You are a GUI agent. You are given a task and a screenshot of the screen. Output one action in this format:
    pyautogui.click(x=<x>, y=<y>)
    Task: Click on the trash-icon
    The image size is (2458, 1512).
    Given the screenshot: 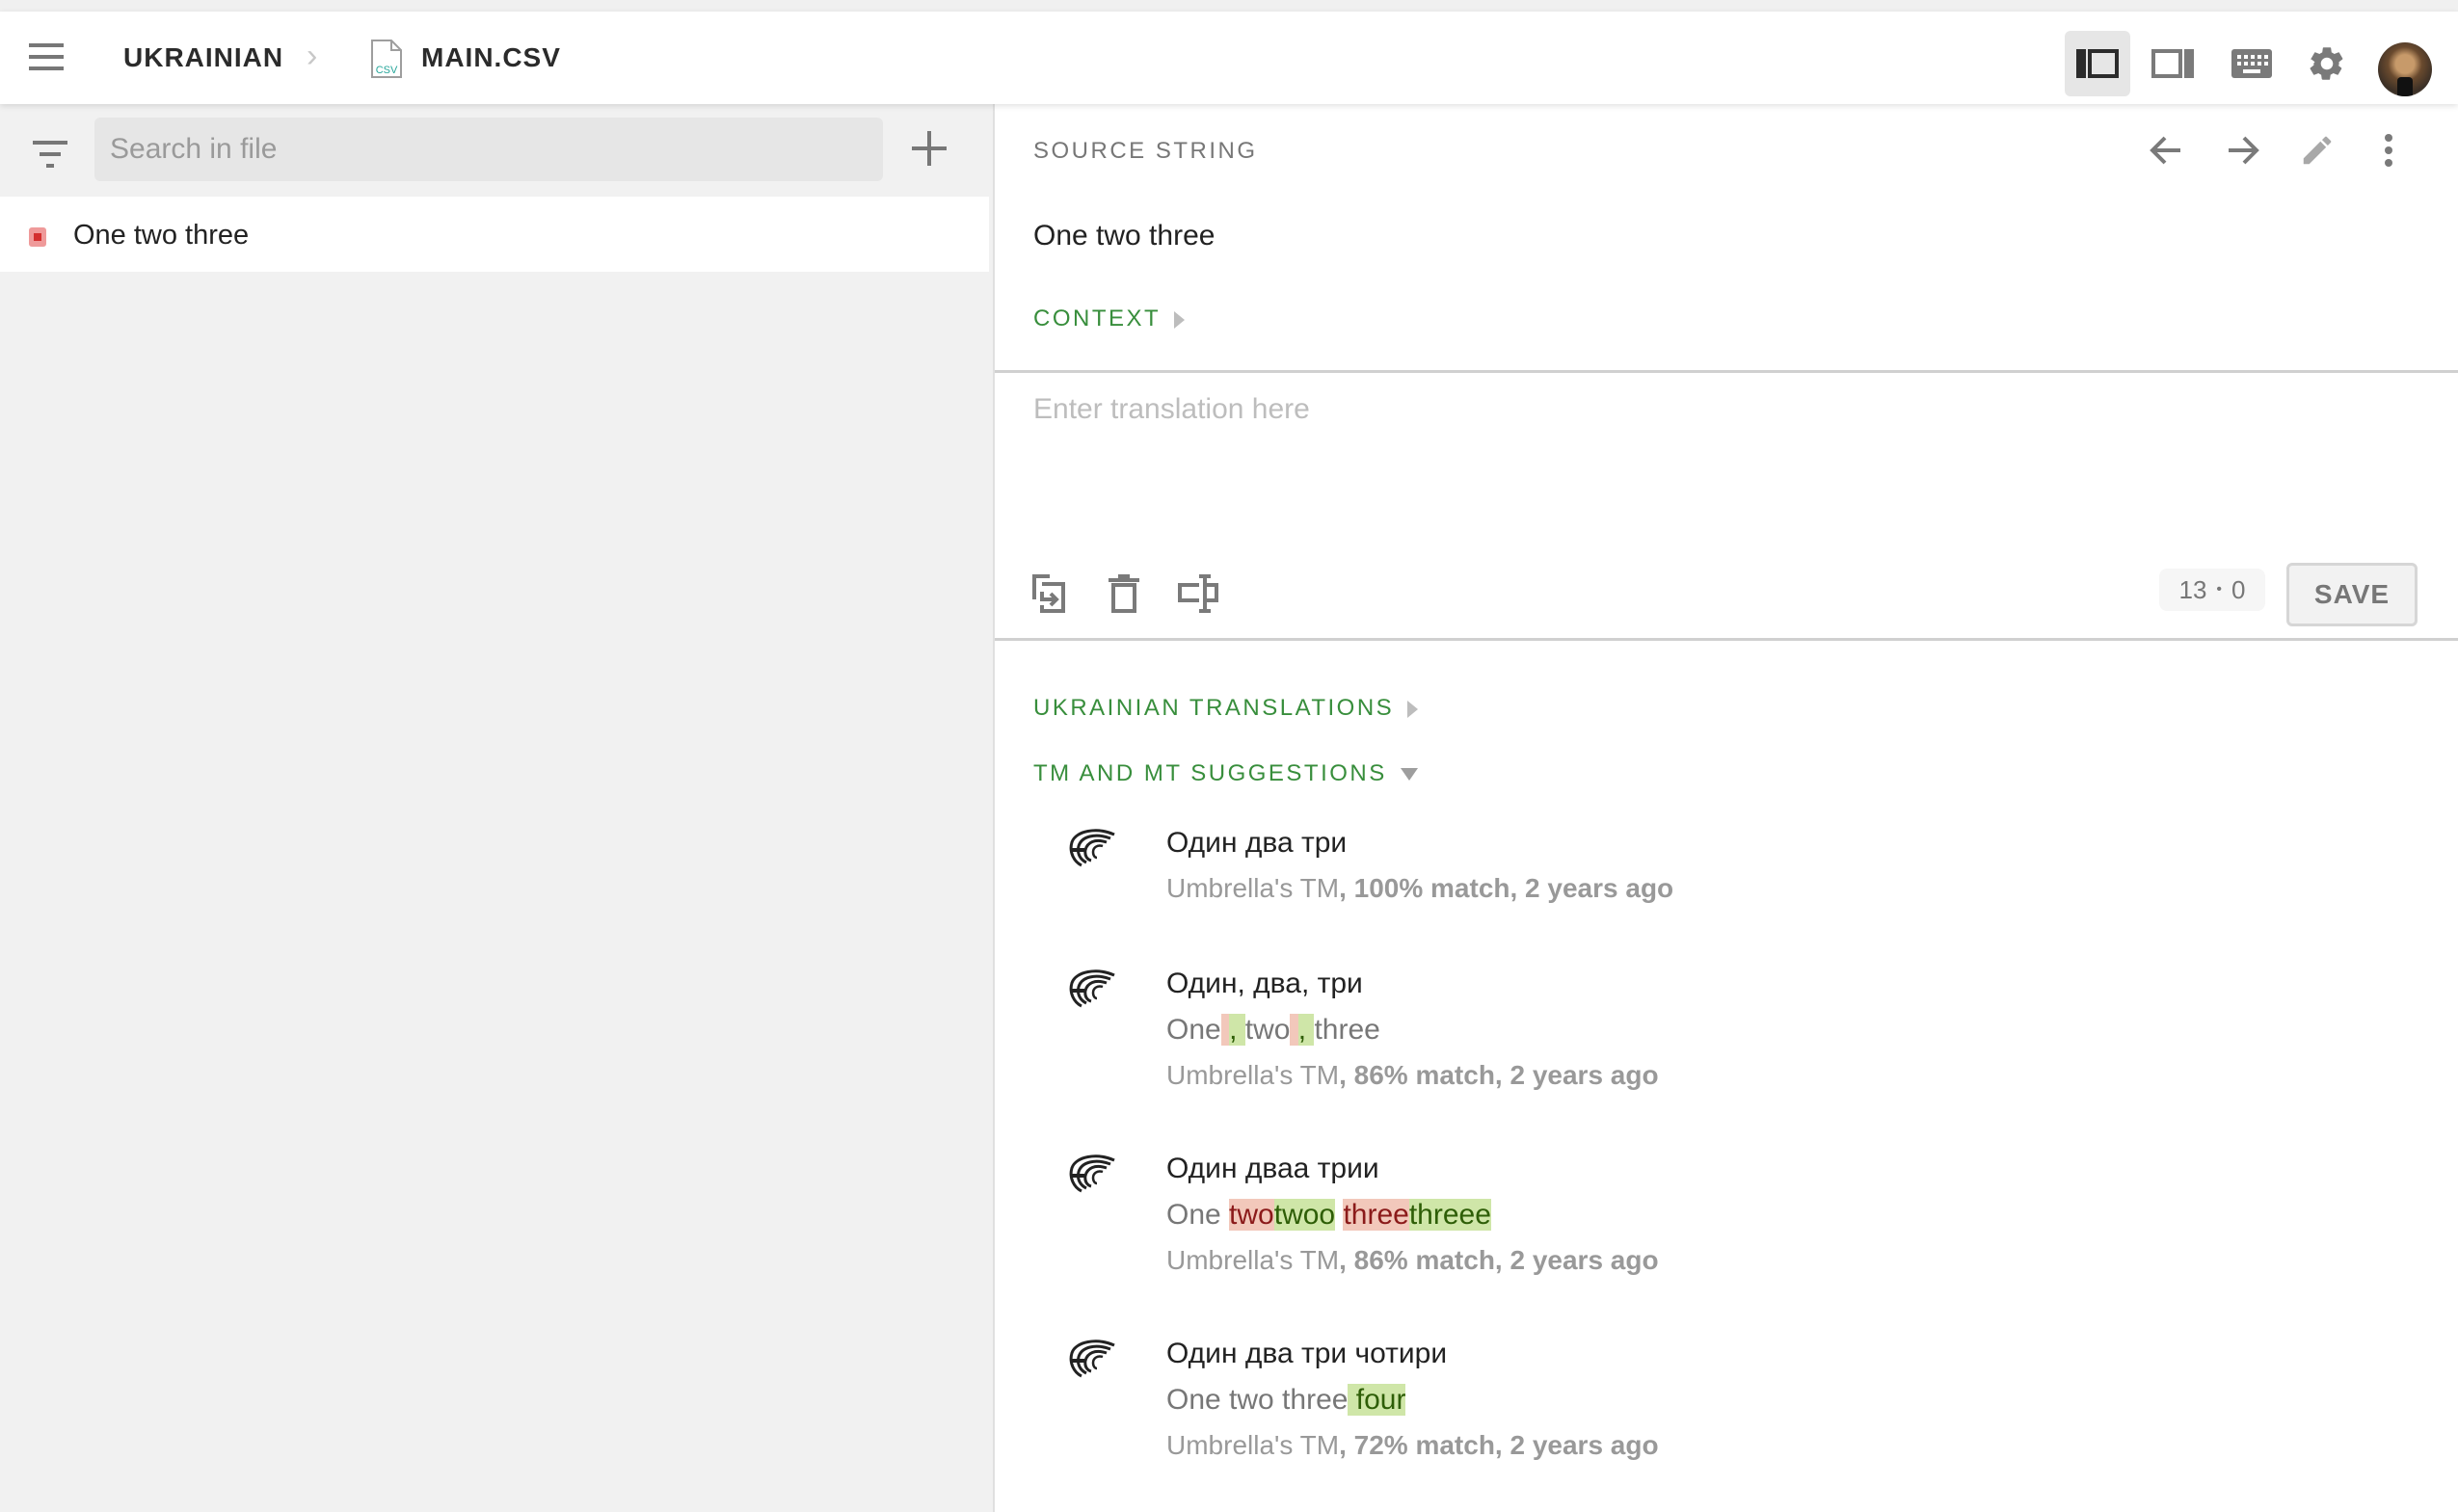 What is the action you would take?
    pyautogui.click(x=1124, y=593)
    